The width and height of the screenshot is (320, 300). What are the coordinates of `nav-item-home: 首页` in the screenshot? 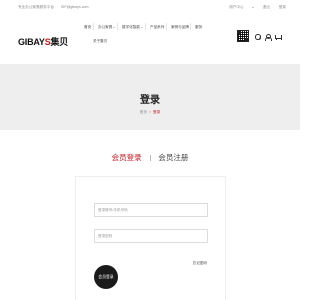 It's located at (87, 27).